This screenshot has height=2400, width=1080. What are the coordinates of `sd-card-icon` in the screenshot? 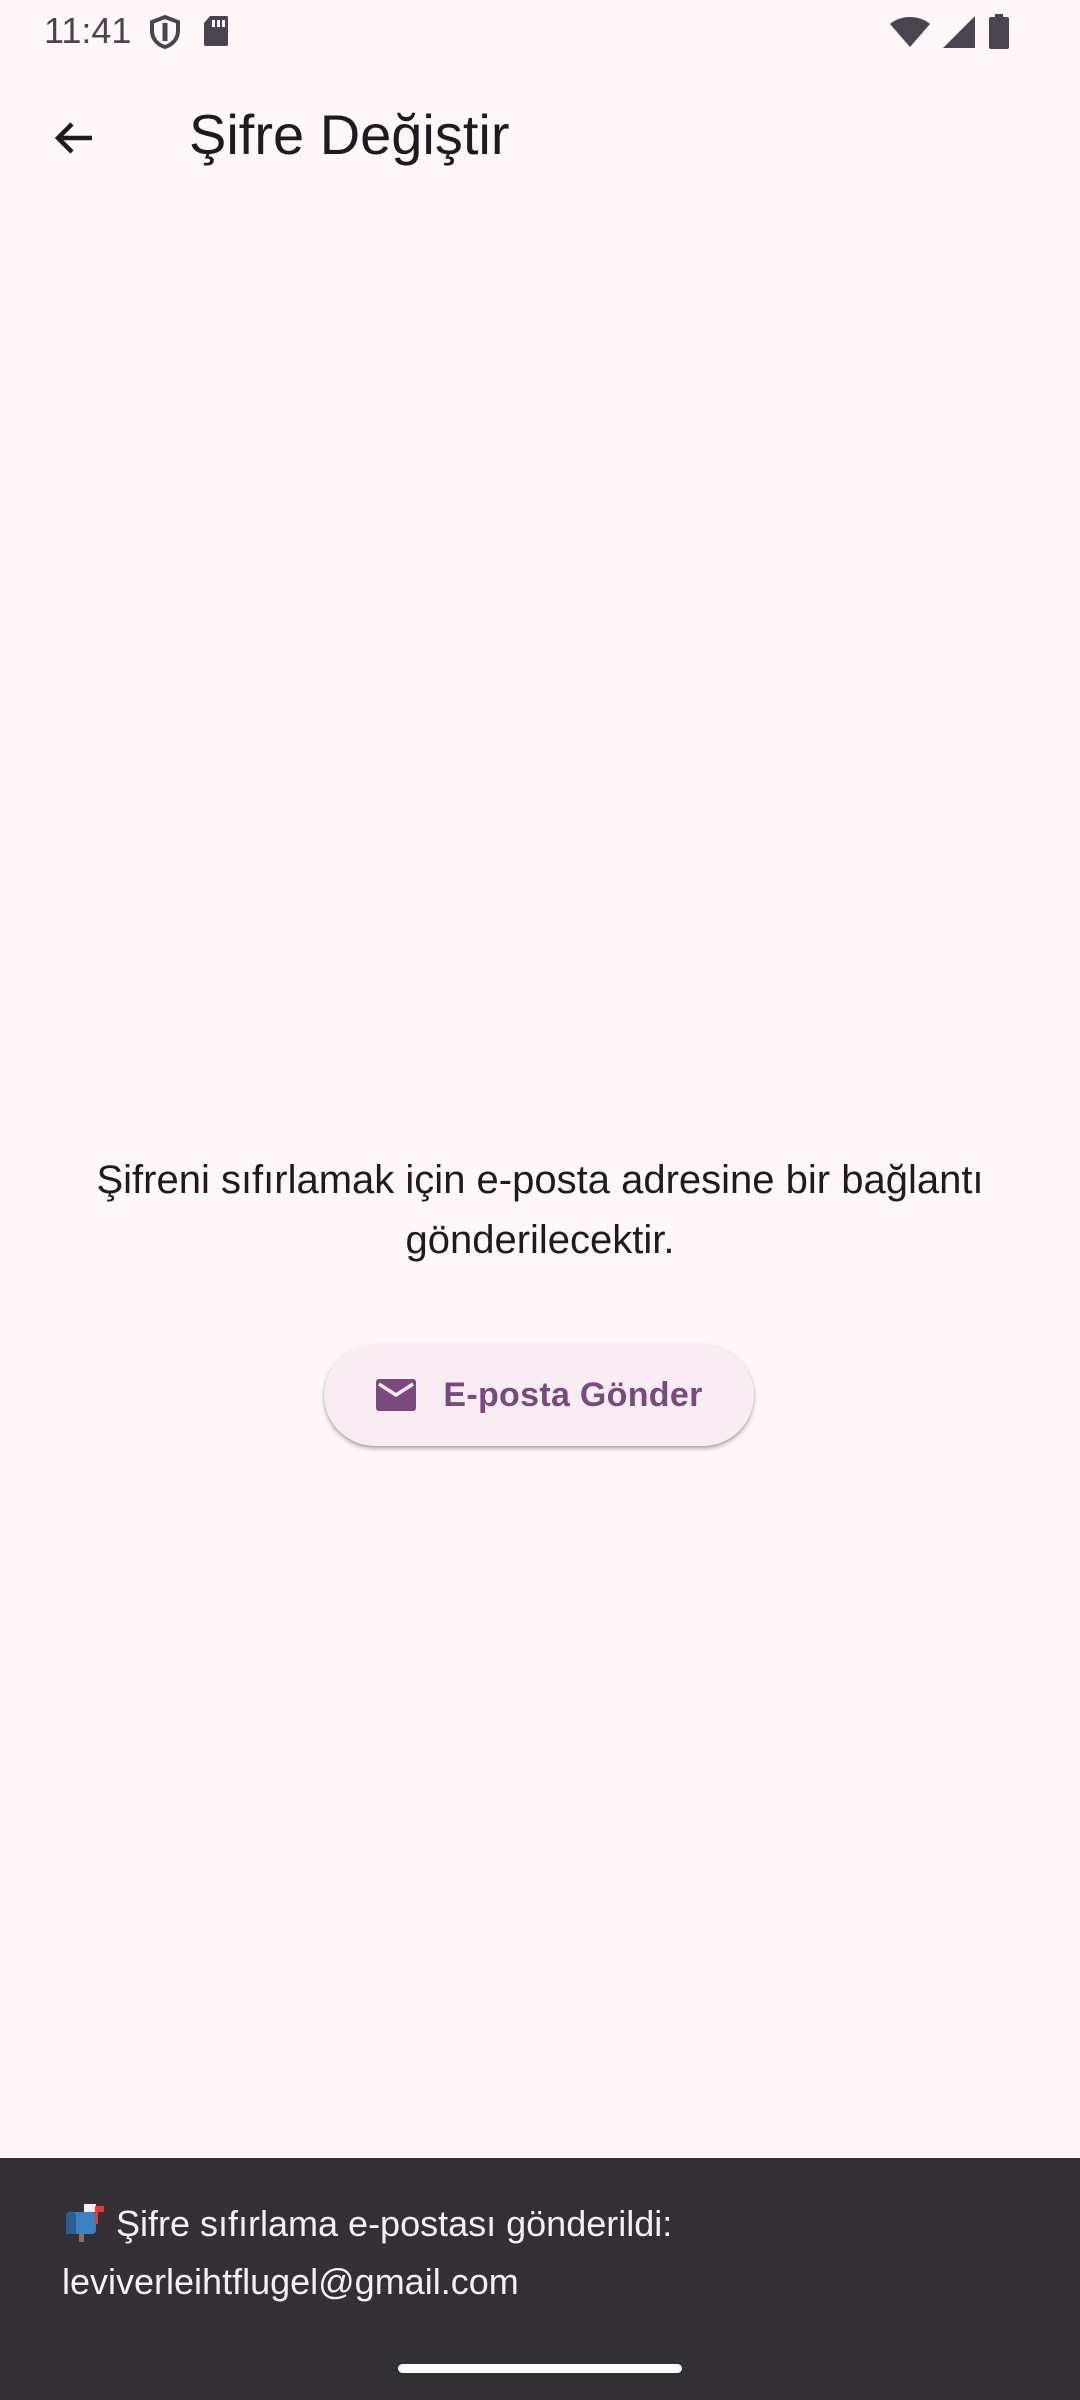 It's located at (216, 32).